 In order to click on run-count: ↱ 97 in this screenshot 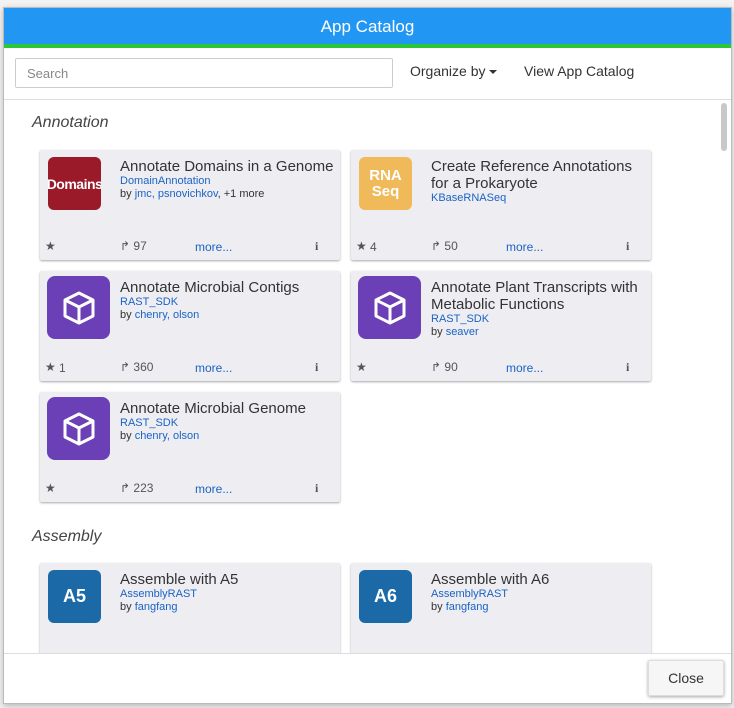, I will do `click(133, 246)`.